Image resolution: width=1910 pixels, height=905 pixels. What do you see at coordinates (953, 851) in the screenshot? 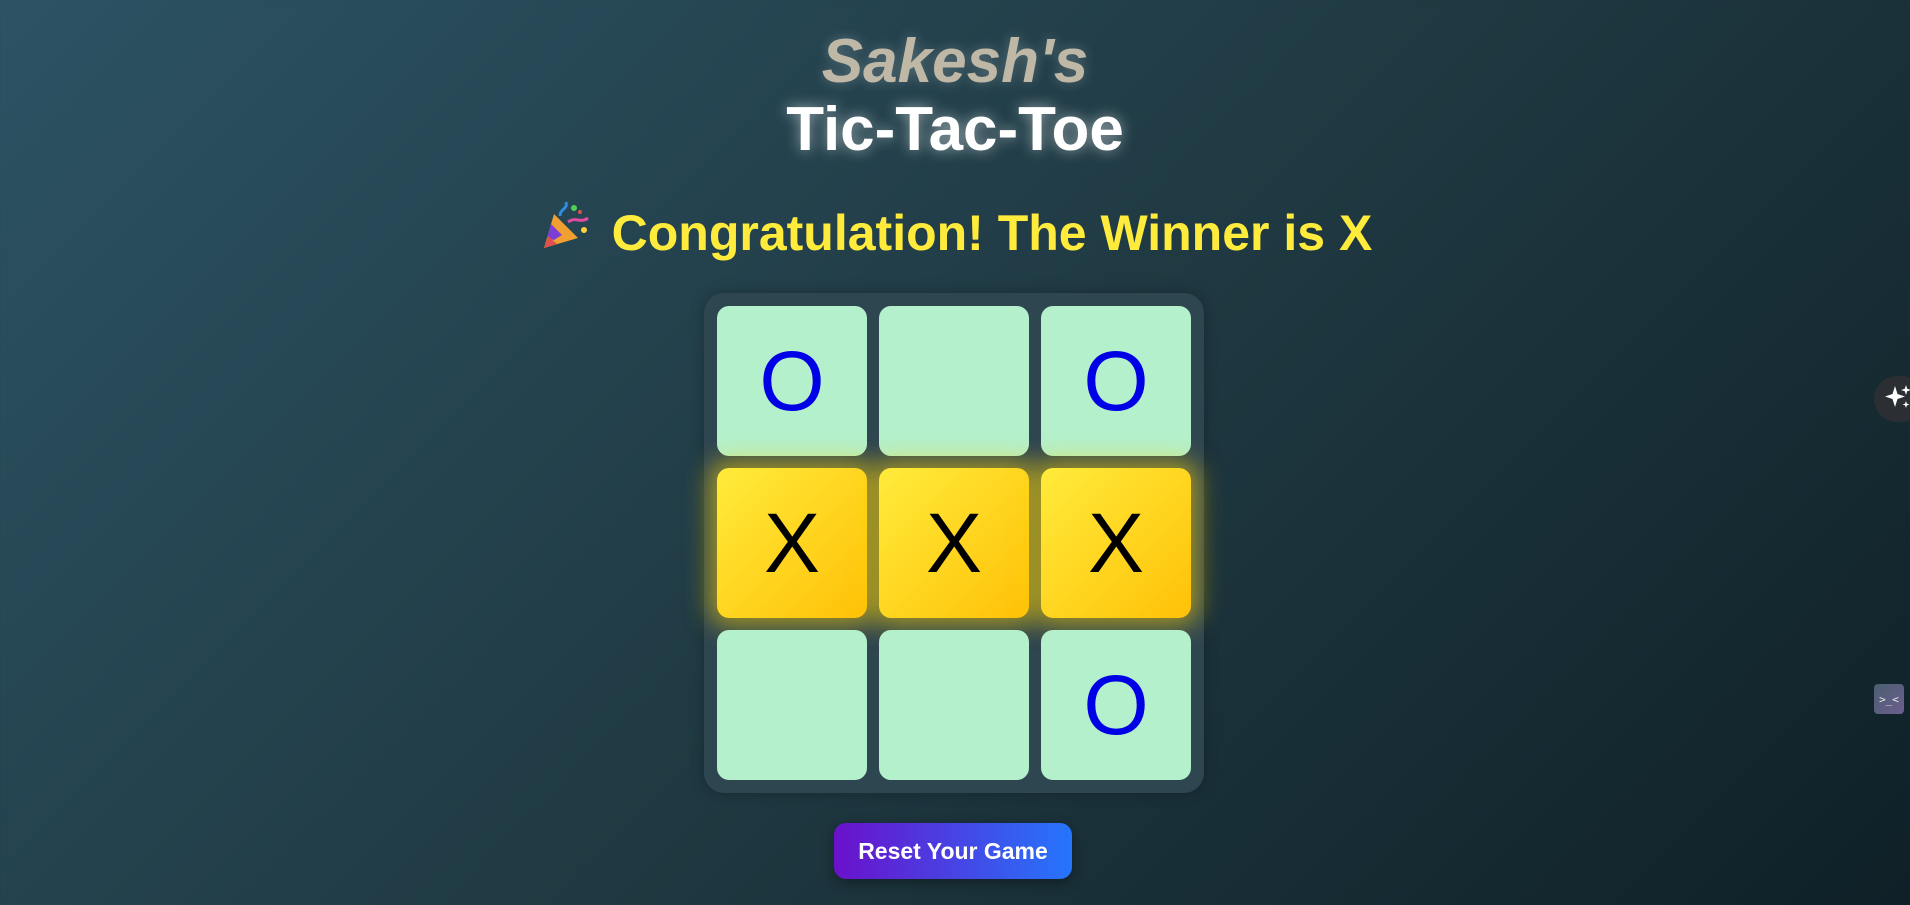
I see `reset-game-button: Reset Your Game` at bounding box center [953, 851].